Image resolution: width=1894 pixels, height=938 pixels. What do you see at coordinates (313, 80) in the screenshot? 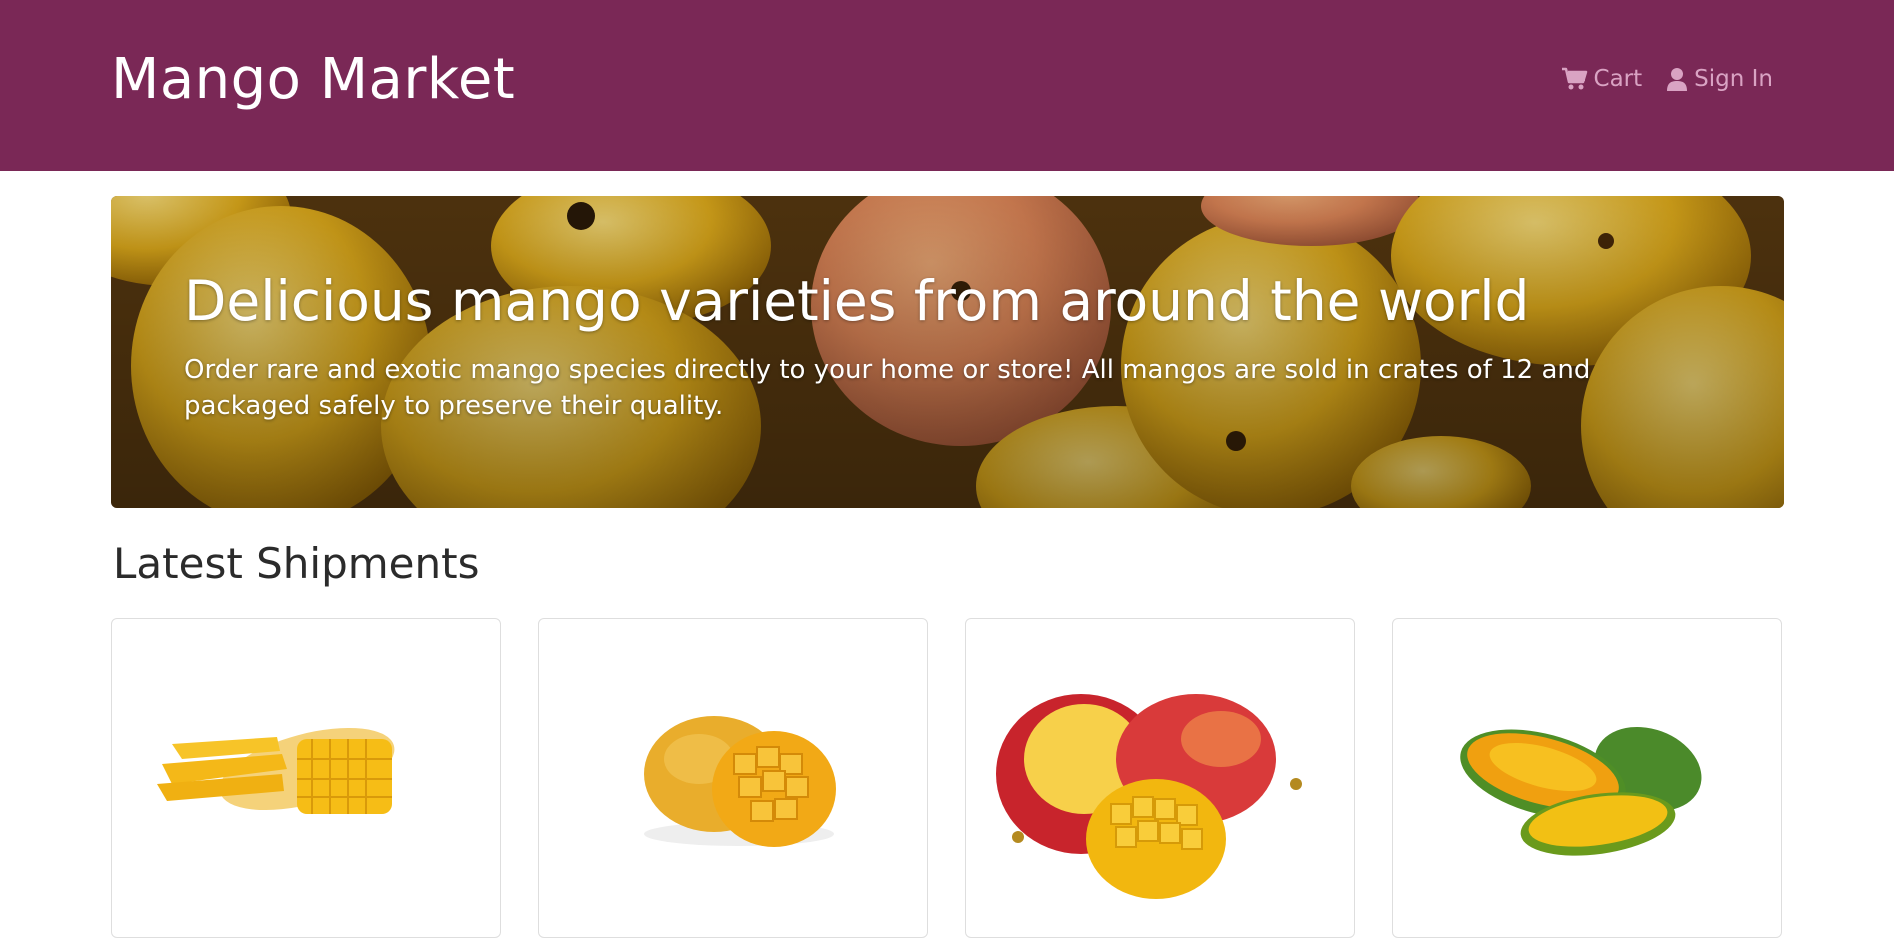
I see `brand-logo: Mango Market` at bounding box center [313, 80].